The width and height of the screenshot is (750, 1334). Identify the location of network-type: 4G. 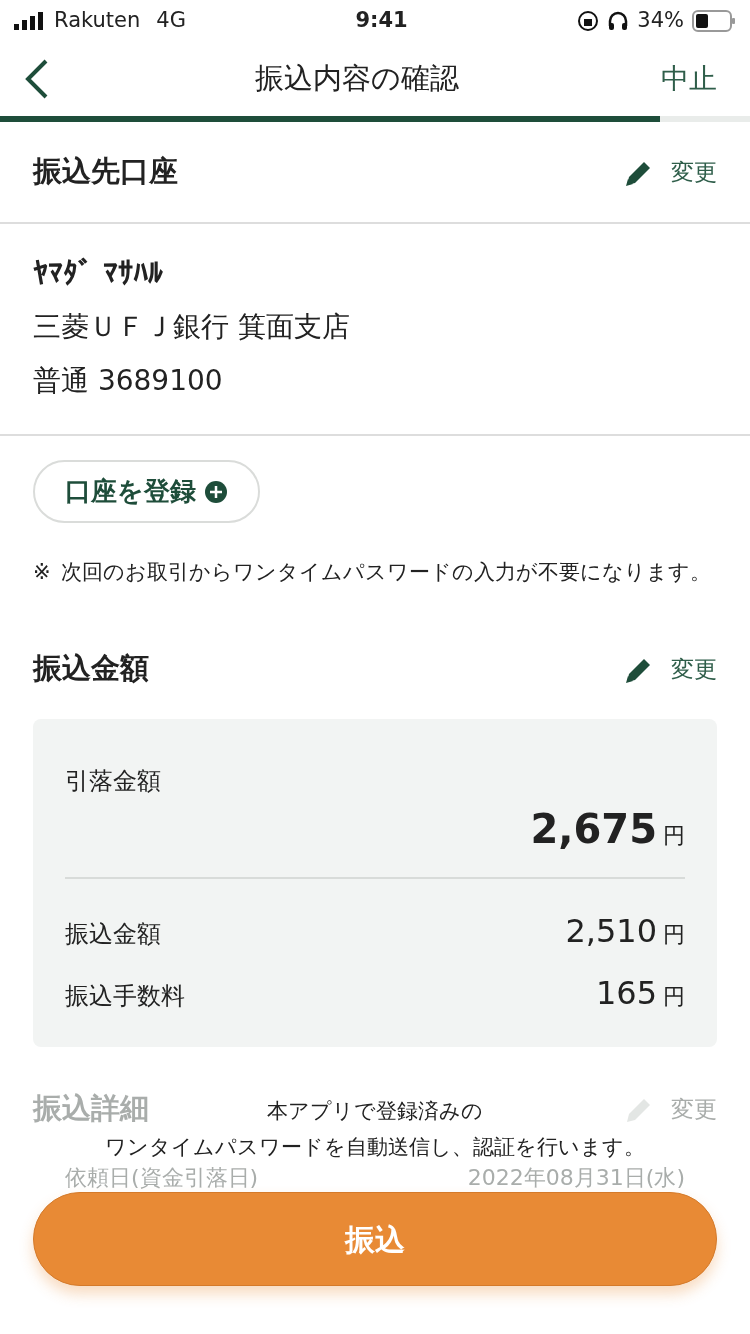
(171, 21).